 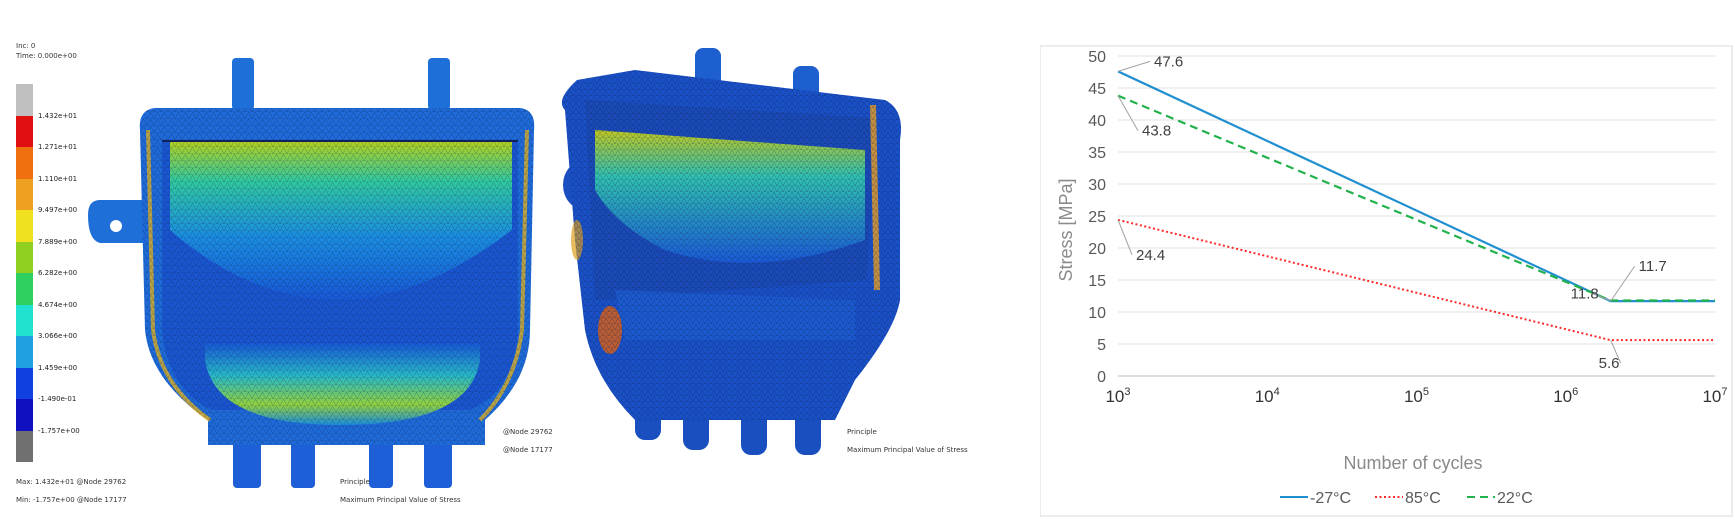 I want to click on data-label: 47.6, so click(x=1168, y=61).